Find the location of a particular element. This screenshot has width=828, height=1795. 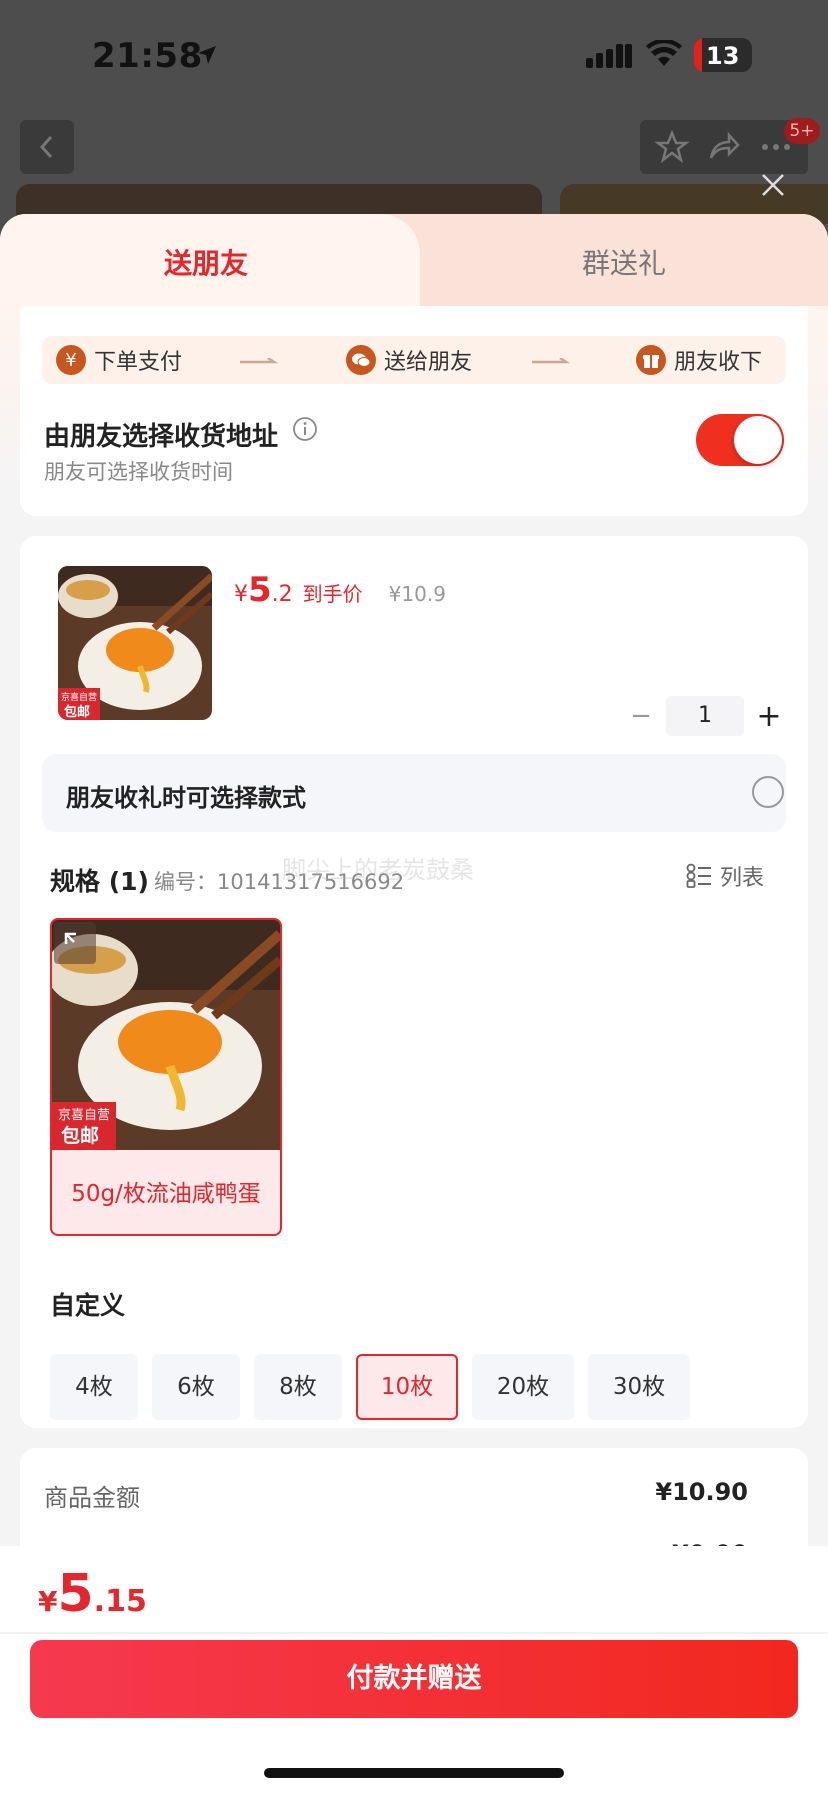

flow-step-label: 朋友收下 is located at coordinates (718, 362).